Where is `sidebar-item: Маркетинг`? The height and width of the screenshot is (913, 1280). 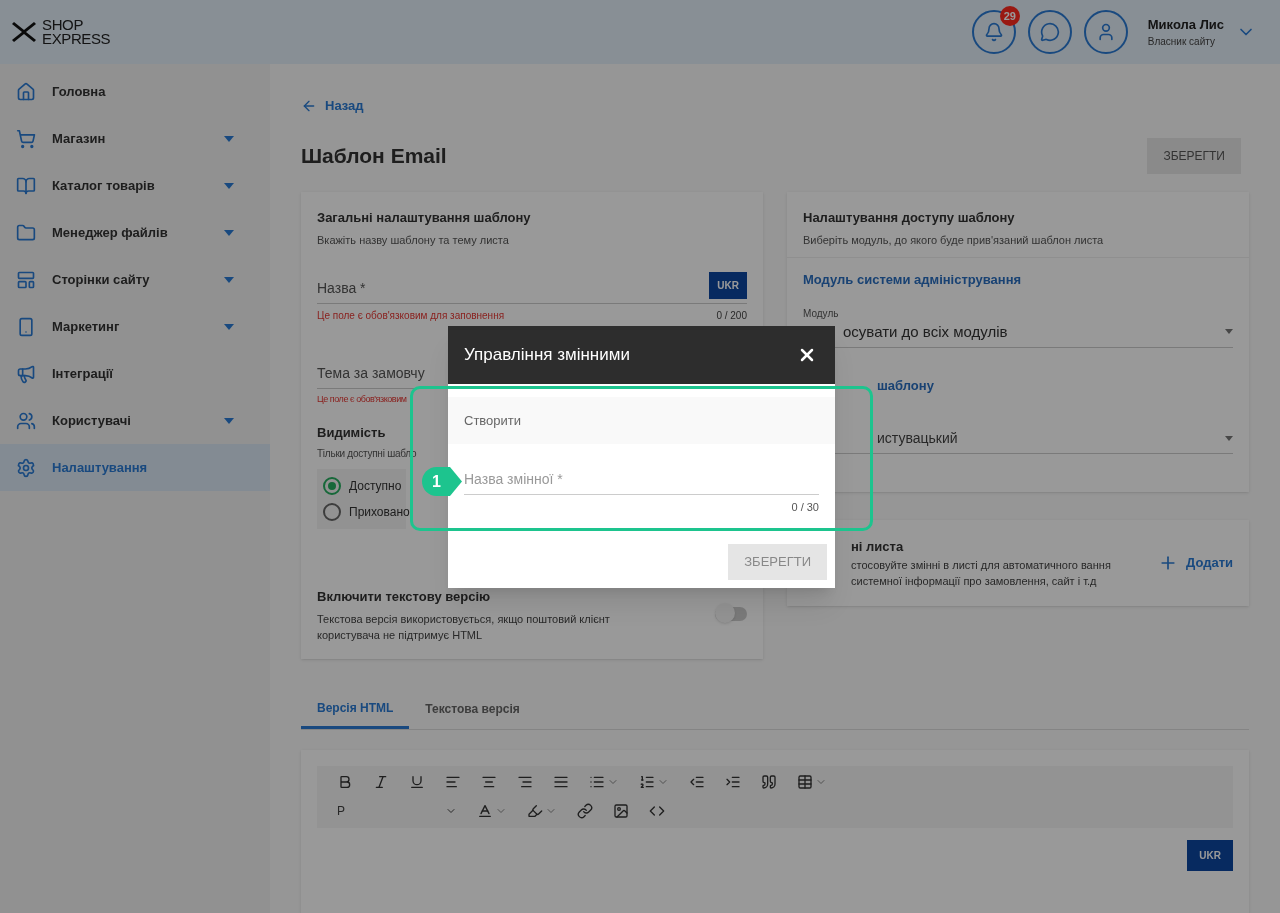 sidebar-item: Маркетинг is located at coordinates (135, 326).